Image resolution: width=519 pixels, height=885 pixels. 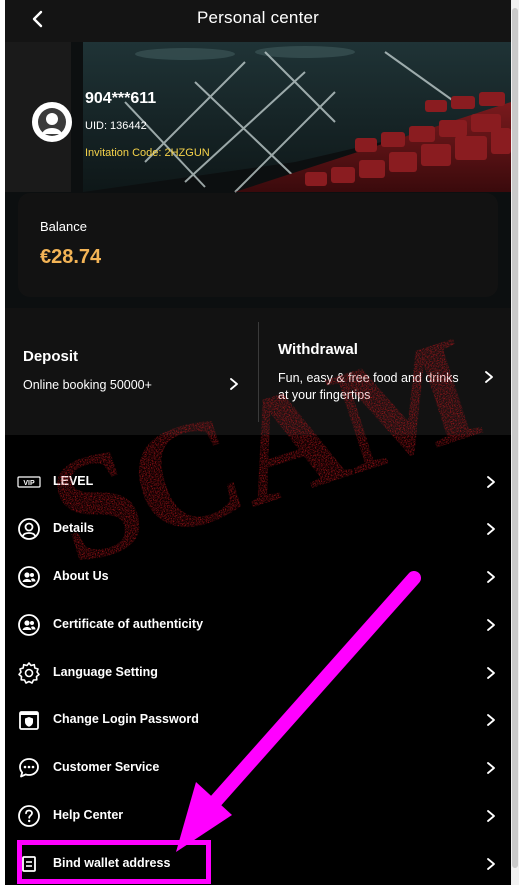 What do you see at coordinates (258, 768) in the screenshot?
I see `menu-item-customer-service: Customer Service` at bounding box center [258, 768].